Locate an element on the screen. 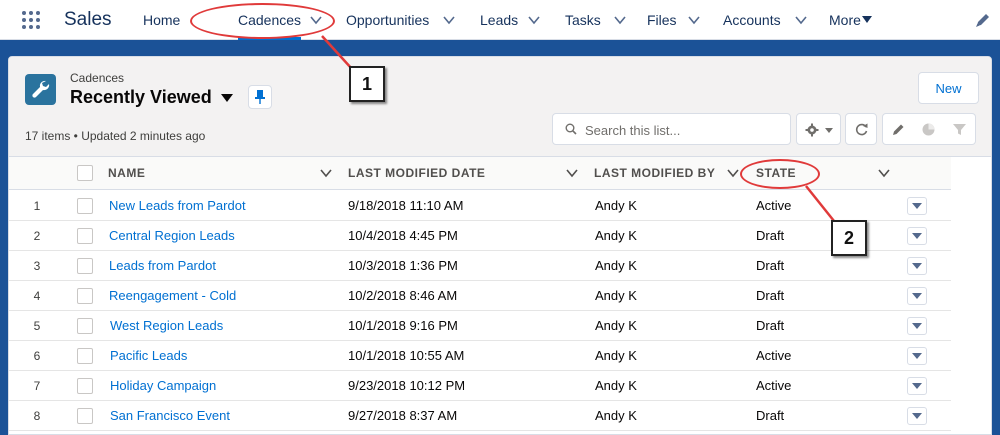 The width and height of the screenshot is (1000, 435). nav-item-accounts: Accounts is located at coordinates (752, 20).